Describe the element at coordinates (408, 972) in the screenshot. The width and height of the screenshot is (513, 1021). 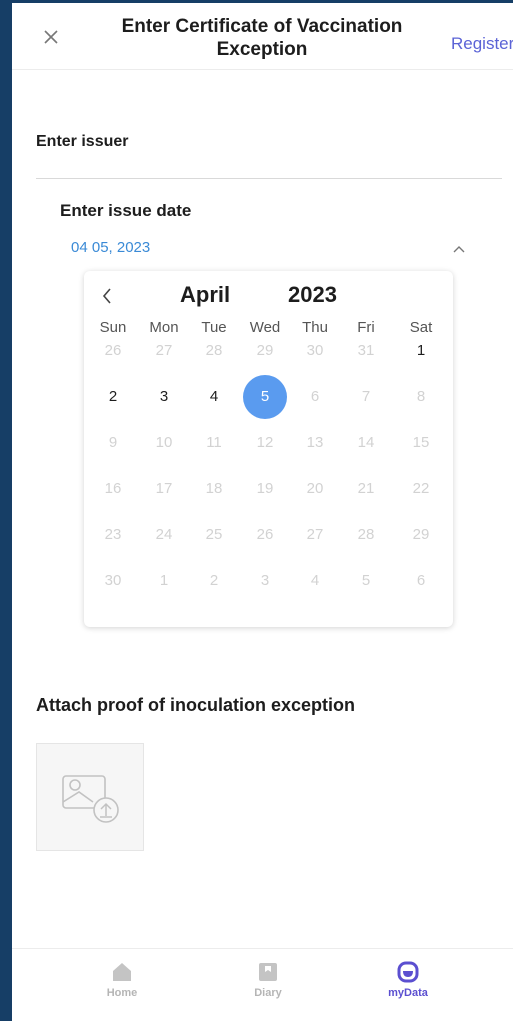
I see `mydata-icon` at that location.